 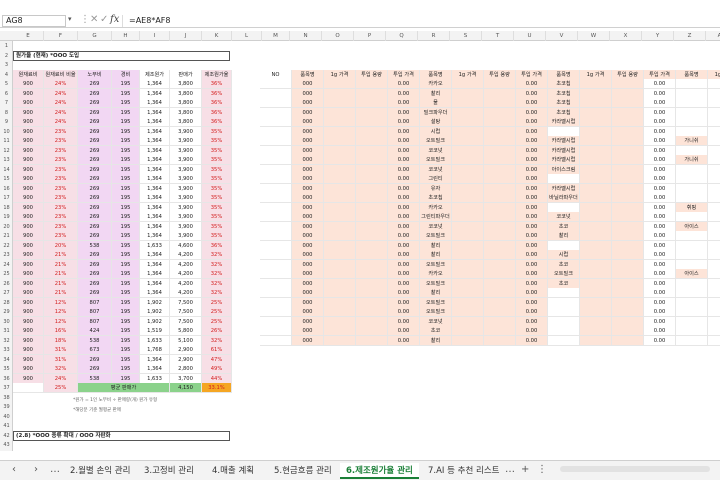 I want to click on table-cell: 538, so click(x=95, y=340).